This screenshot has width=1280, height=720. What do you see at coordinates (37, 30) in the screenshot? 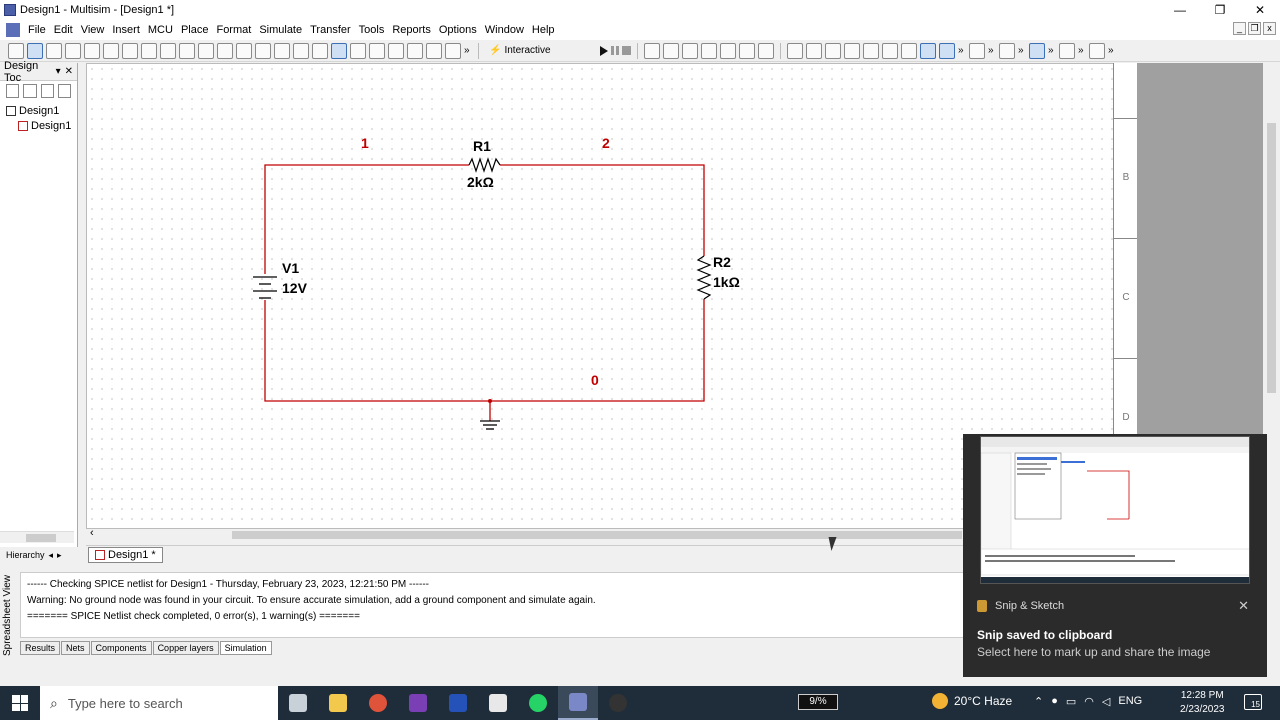
I see `menu-file: File` at bounding box center [37, 30].